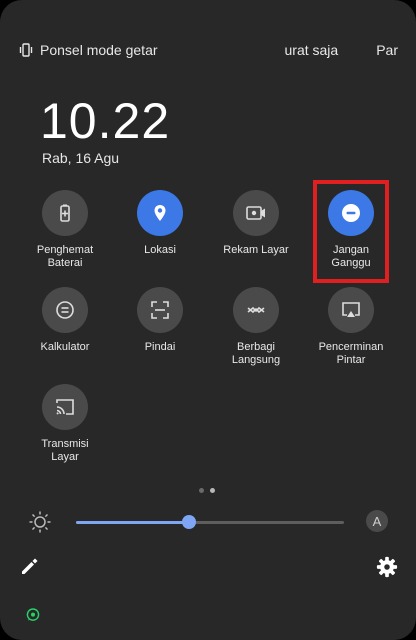 This screenshot has height=640, width=416. I want to click on tile-scan: Pindai, so click(160, 320).